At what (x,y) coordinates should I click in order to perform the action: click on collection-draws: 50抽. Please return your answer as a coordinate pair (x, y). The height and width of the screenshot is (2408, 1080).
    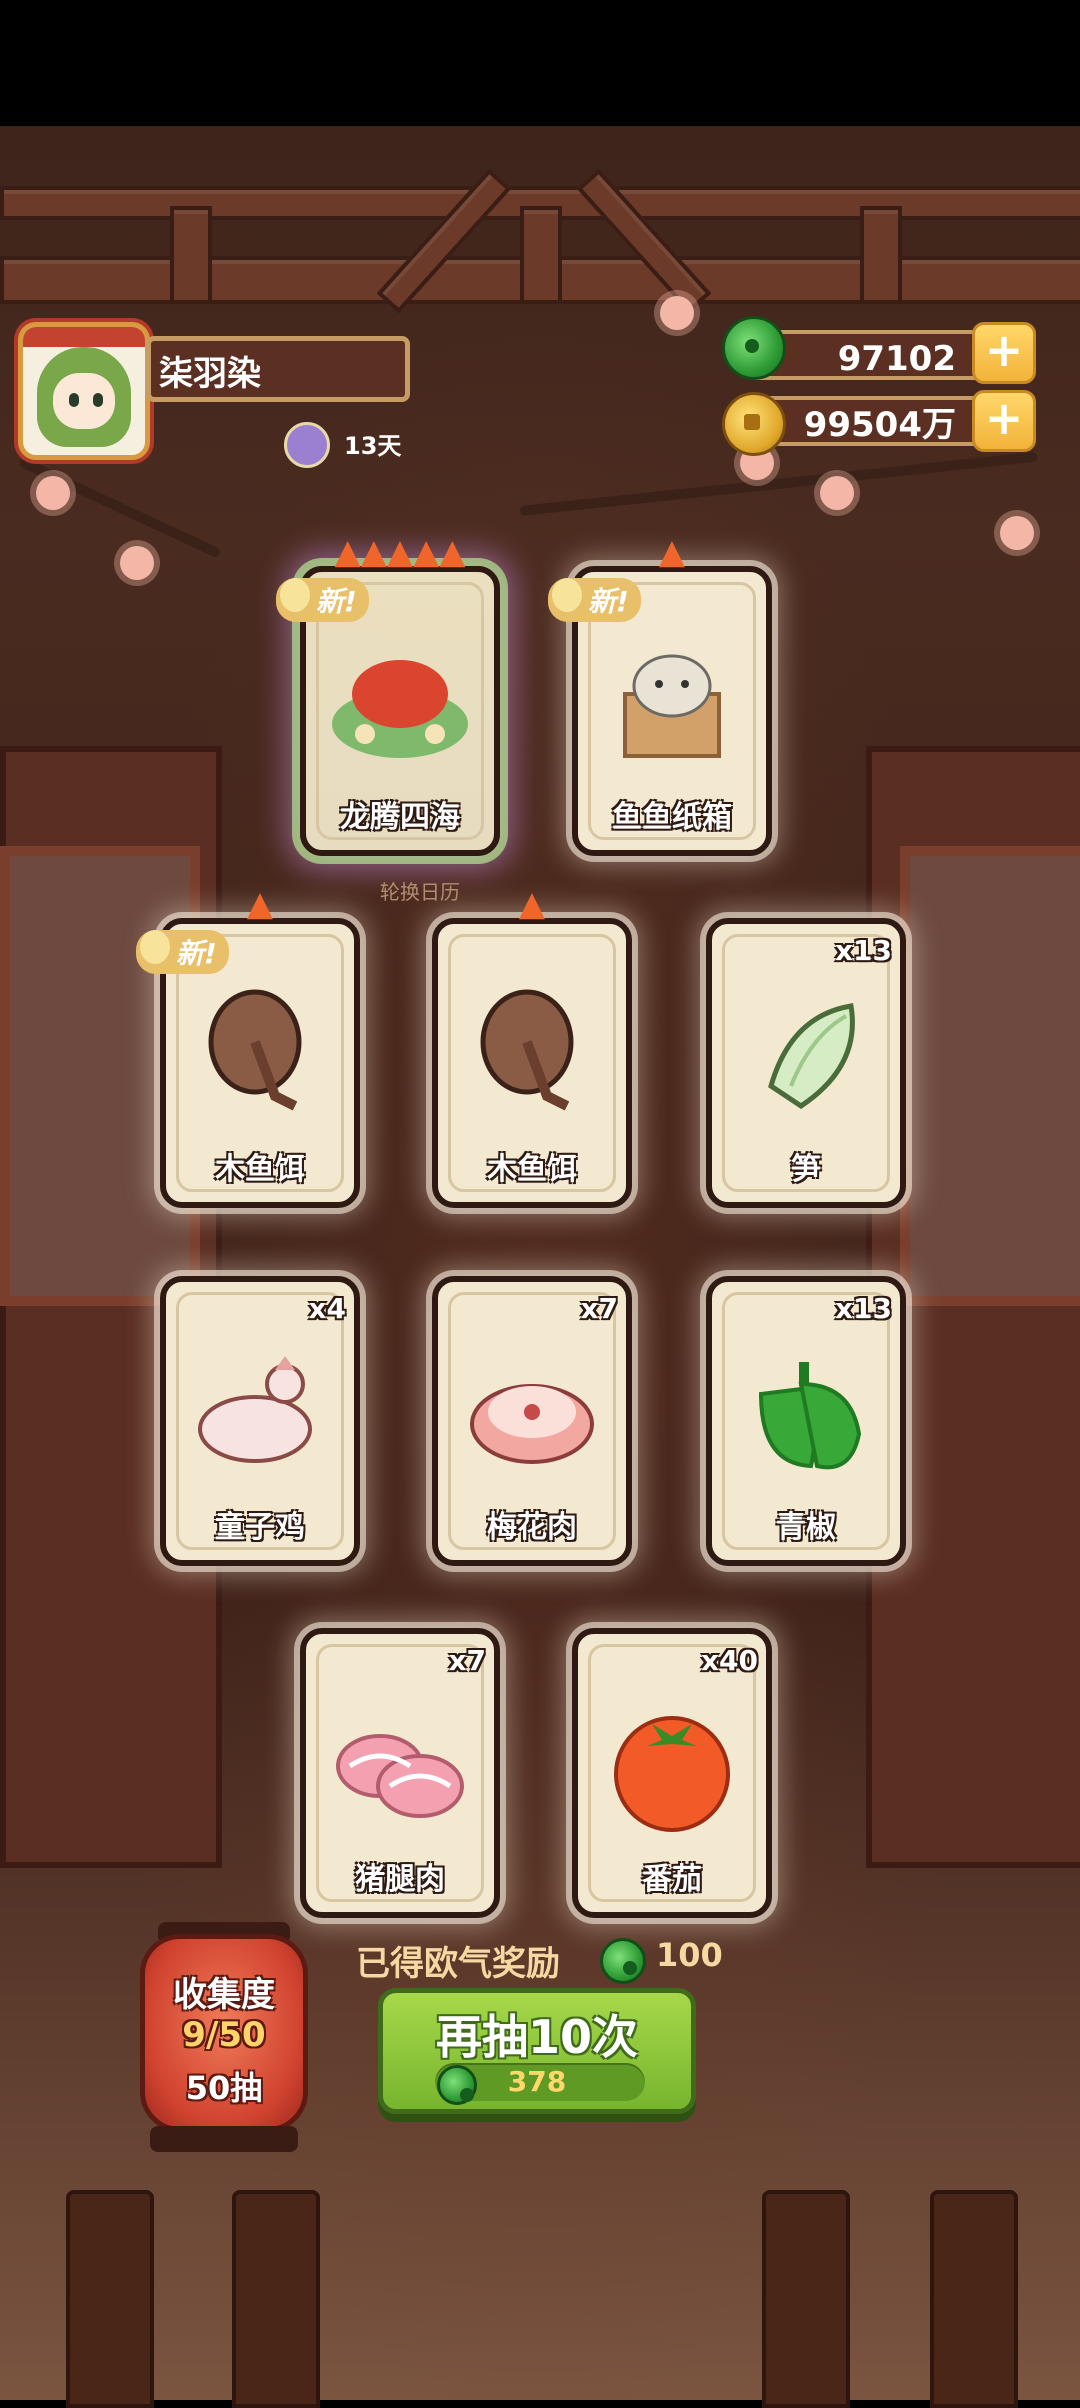
    Looking at the image, I should click on (224, 2088).